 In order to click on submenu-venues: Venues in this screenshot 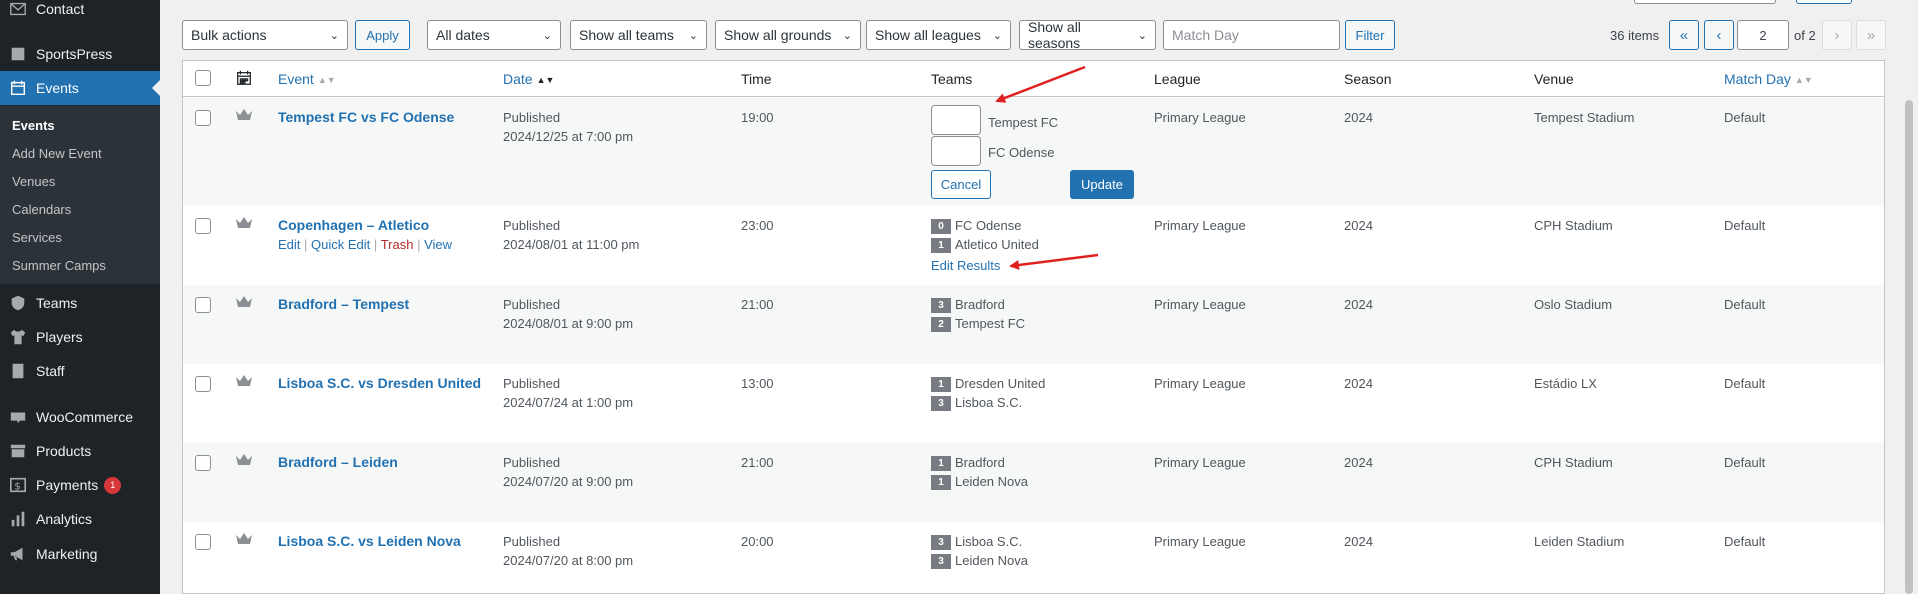, I will do `click(33, 181)`.